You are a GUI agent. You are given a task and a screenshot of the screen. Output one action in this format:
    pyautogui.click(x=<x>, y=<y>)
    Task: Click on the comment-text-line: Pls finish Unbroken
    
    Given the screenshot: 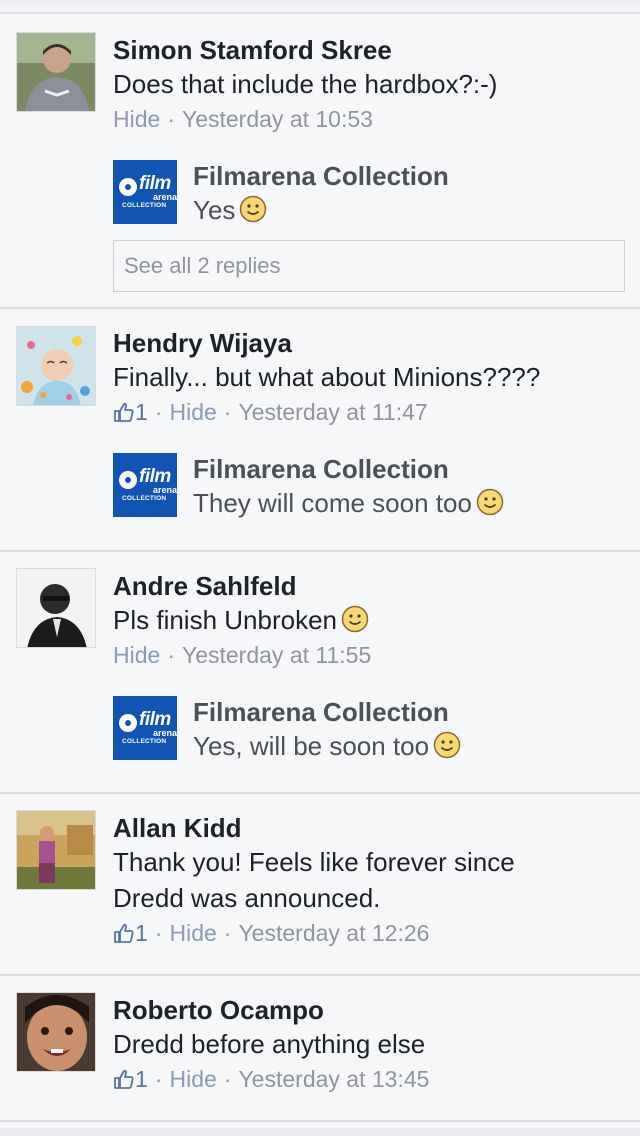 What is the action you would take?
    pyautogui.click(x=368, y=620)
    